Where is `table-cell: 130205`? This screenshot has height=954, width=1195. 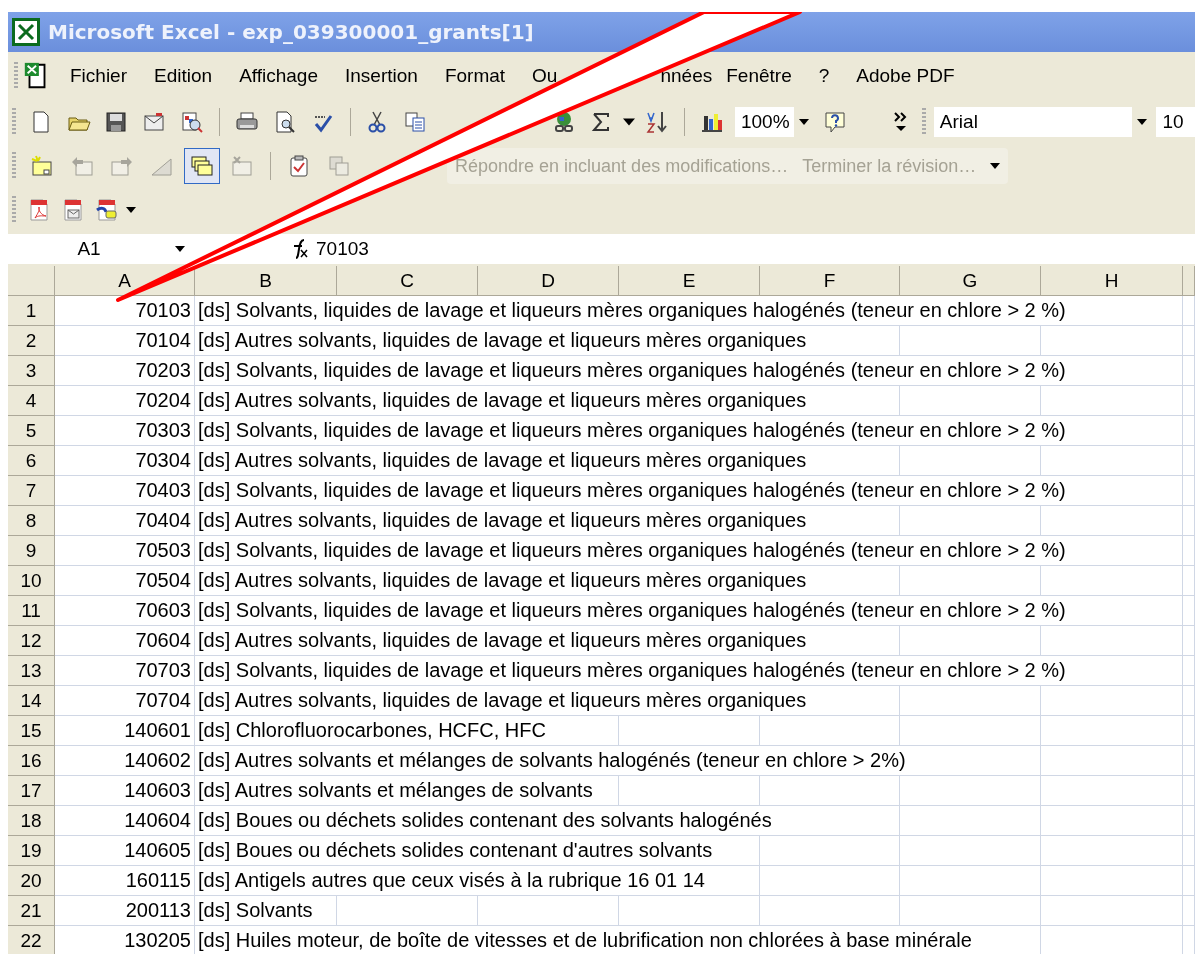
table-cell: 130205 is located at coordinates (125, 940).